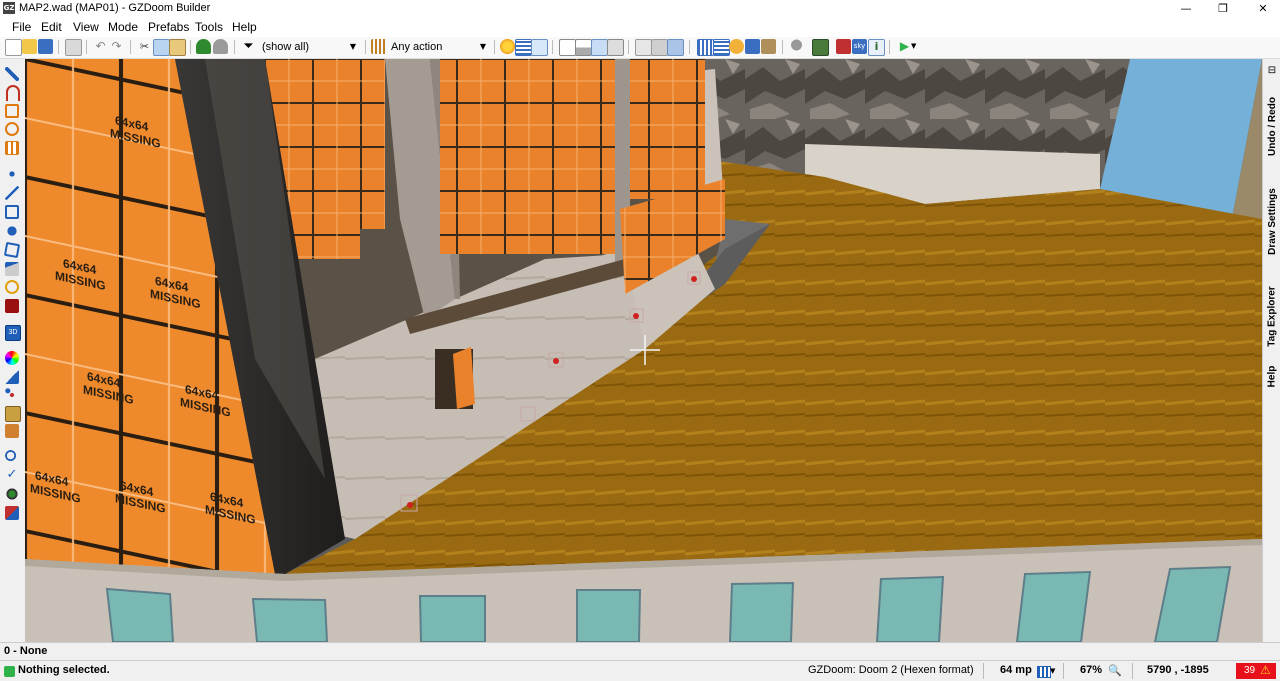  I want to click on info-panel-icon: i, so click(876, 47).